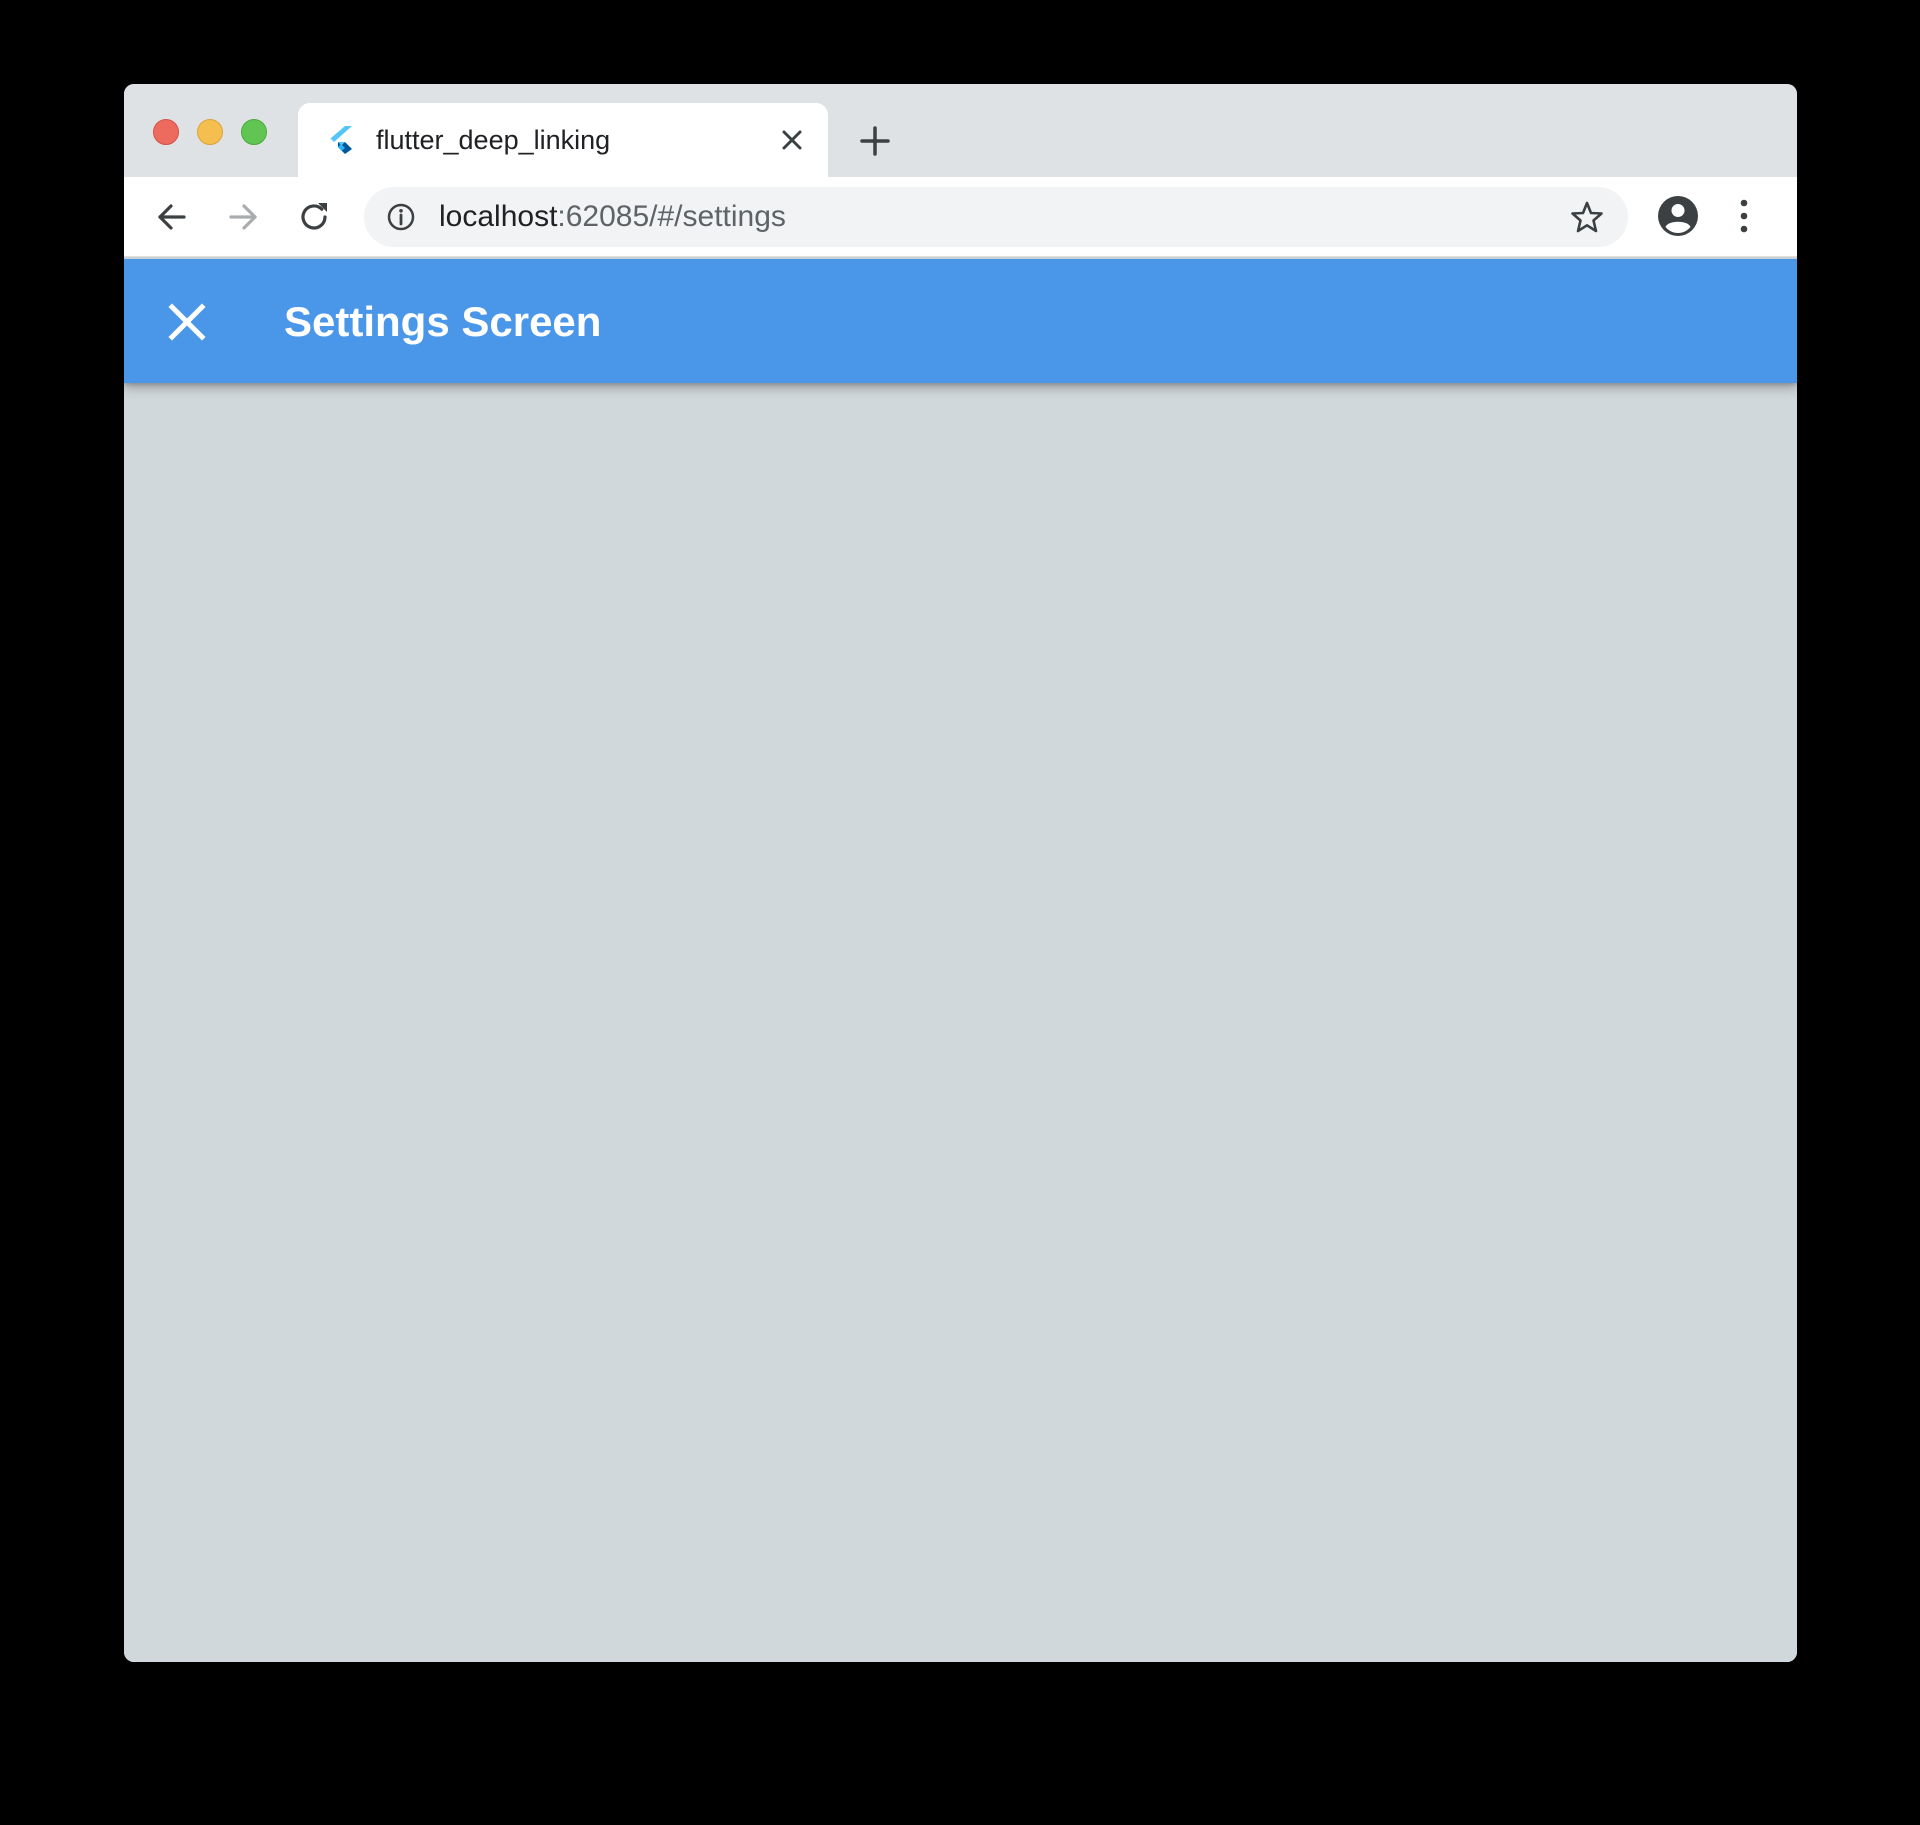 The width and height of the screenshot is (1920, 1825). What do you see at coordinates (187, 322) in the screenshot?
I see `close-icon` at bounding box center [187, 322].